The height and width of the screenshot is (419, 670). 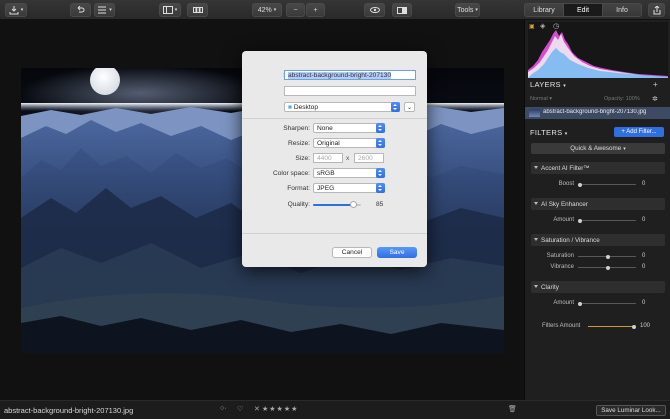 What do you see at coordinates (612, 326) in the screenshot?
I see `filters-amount-slider` at bounding box center [612, 326].